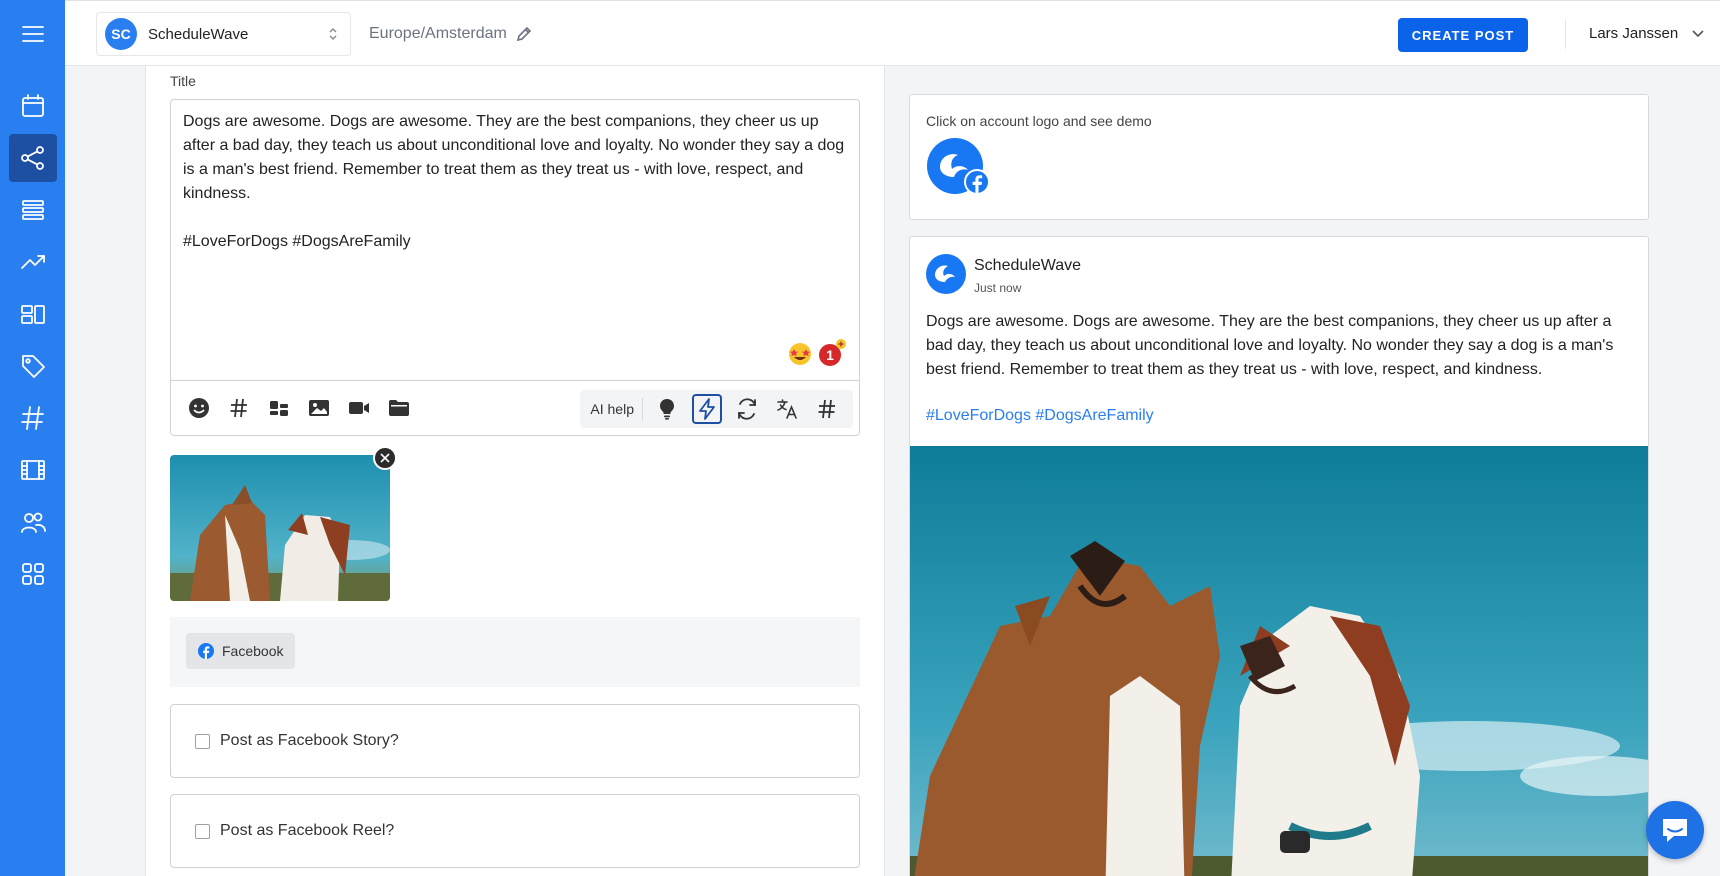 This screenshot has height=876, width=1720. I want to click on image-icon, so click(319, 408).